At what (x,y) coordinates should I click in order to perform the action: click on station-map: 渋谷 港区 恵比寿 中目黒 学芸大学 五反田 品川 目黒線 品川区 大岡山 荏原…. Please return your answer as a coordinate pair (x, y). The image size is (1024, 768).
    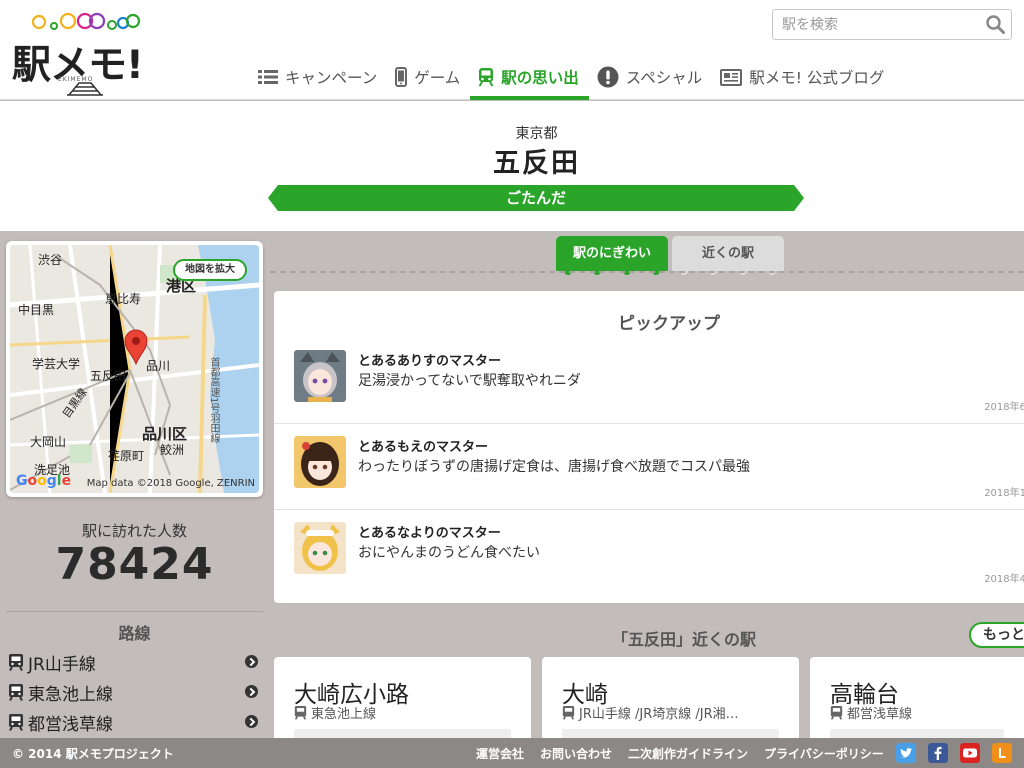
    Looking at the image, I should click on (134, 369).